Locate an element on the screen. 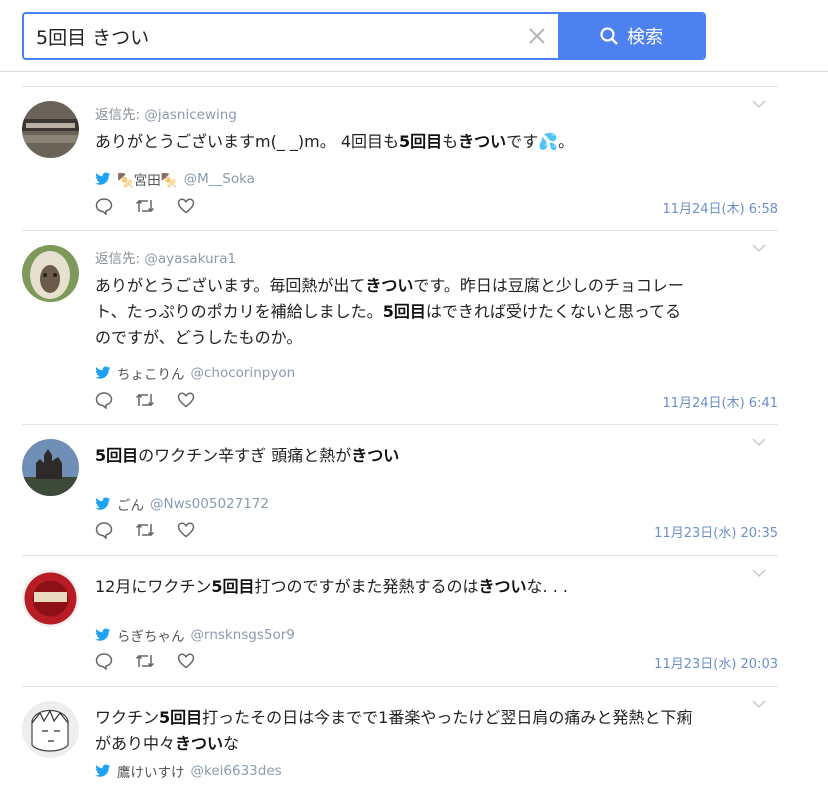 This screenshot has height=787, width=828. author-name: 🍢宮田🍢 is located at coordinates (147, 179).